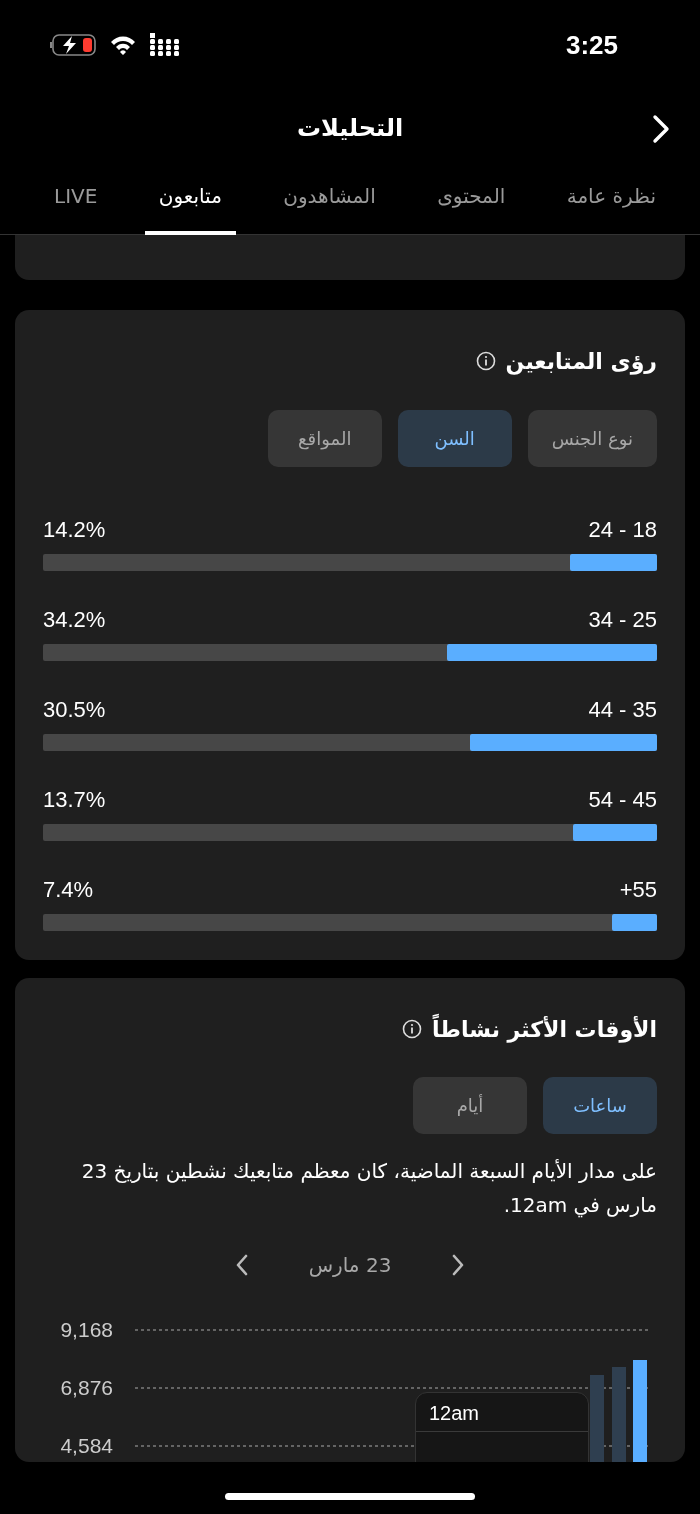 The height and width of the screenshot is (1514, 700). I want to click on age-range: 54 - 45, so click(622, 800).